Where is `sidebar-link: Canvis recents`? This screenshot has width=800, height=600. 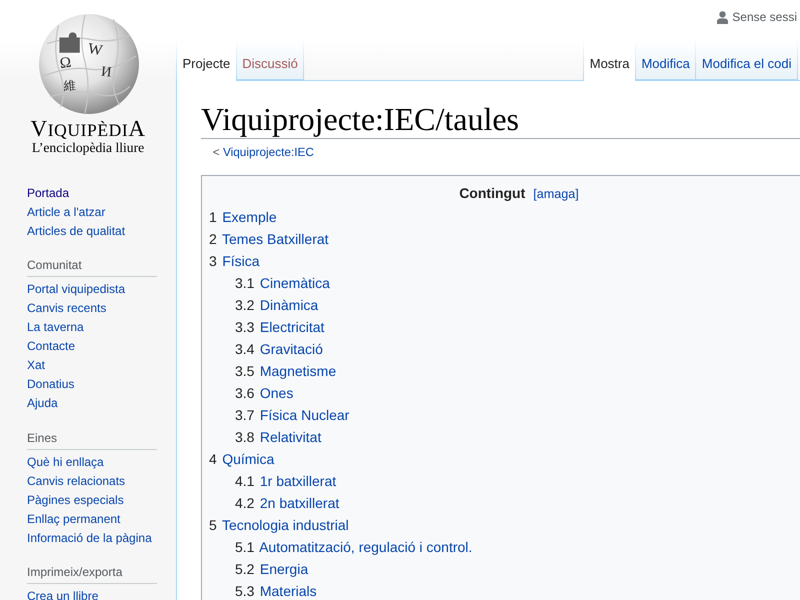 sidebar-link: Canvis recents is located at coordinates (66, 308).